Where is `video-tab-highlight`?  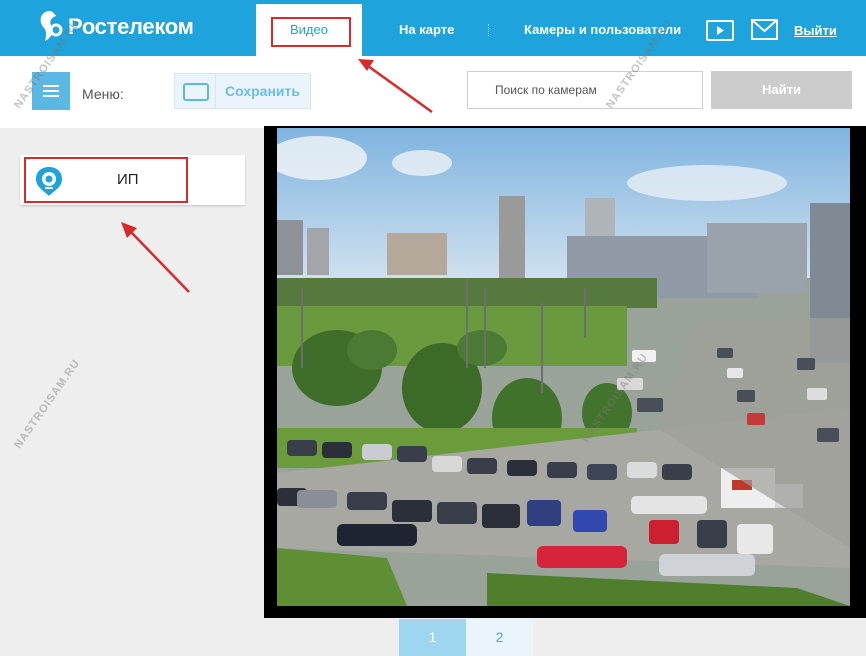 video-tab-highlight is located at coordinates (311, 32).